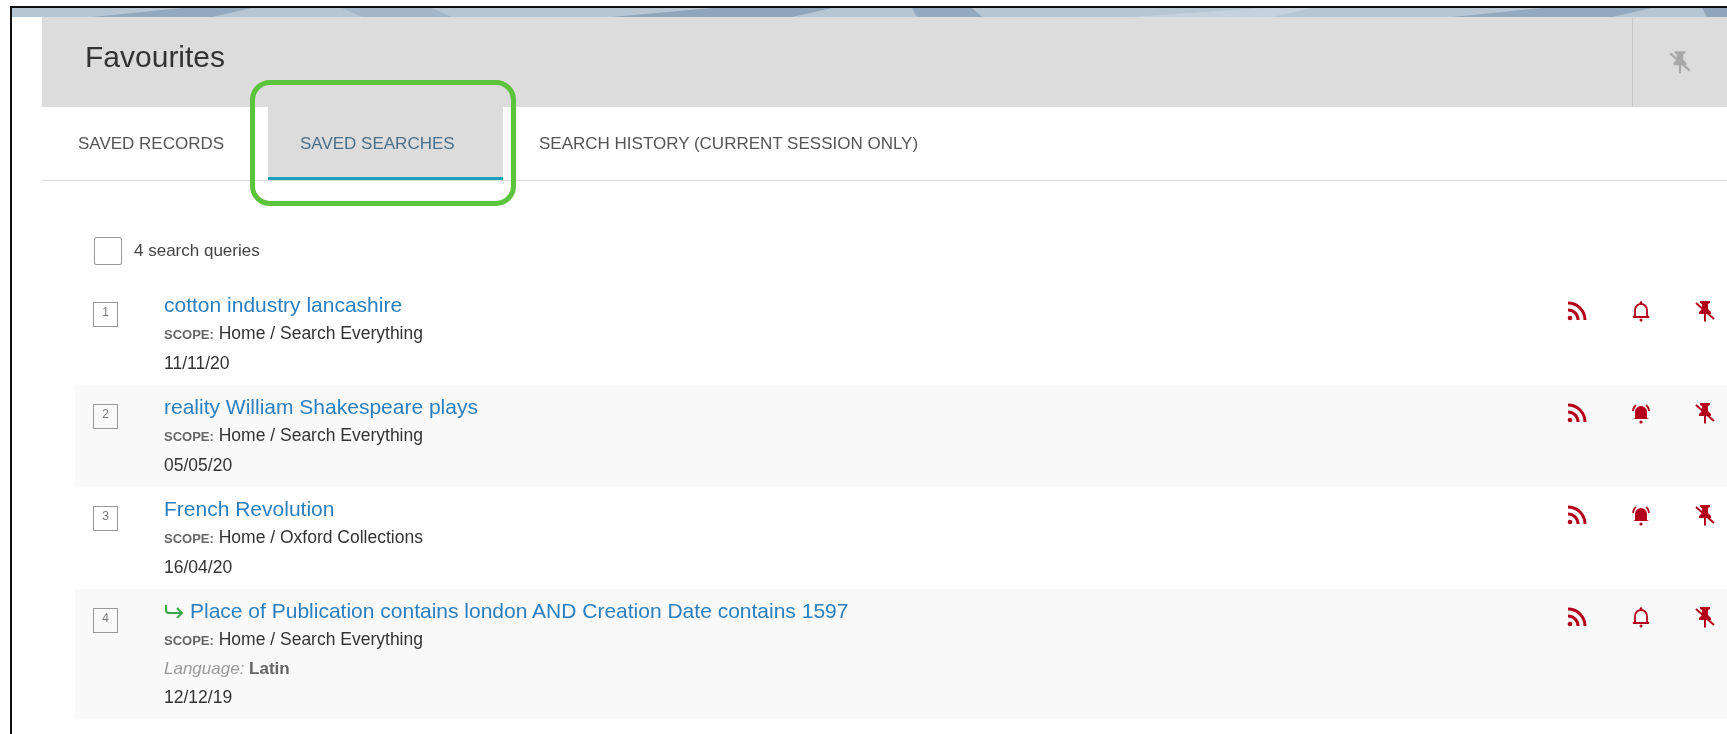 This screenshot has height=734, width=1727. What do you see at coordinates (105, 620) in the screenshot?
I see `row-number: 4` at bounding box center [105, 620].